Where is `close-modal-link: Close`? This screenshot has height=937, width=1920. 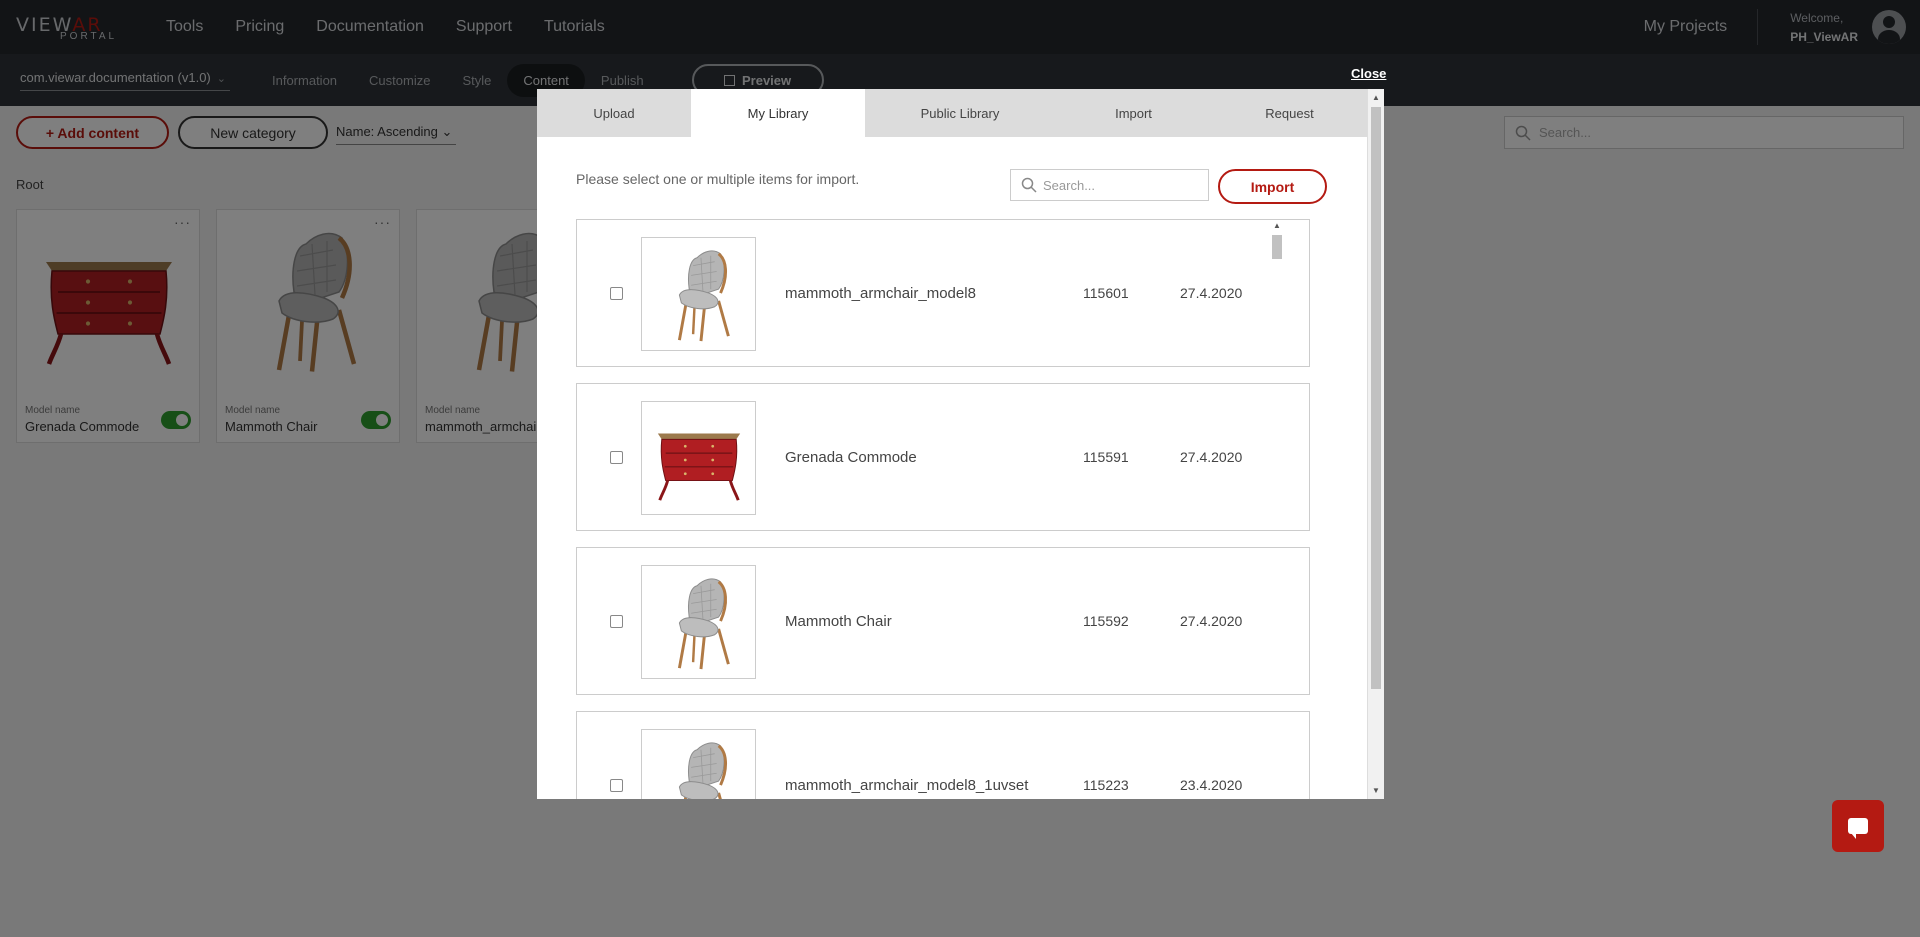 close-modal-link: Close is located at coordinates (1368, 73).